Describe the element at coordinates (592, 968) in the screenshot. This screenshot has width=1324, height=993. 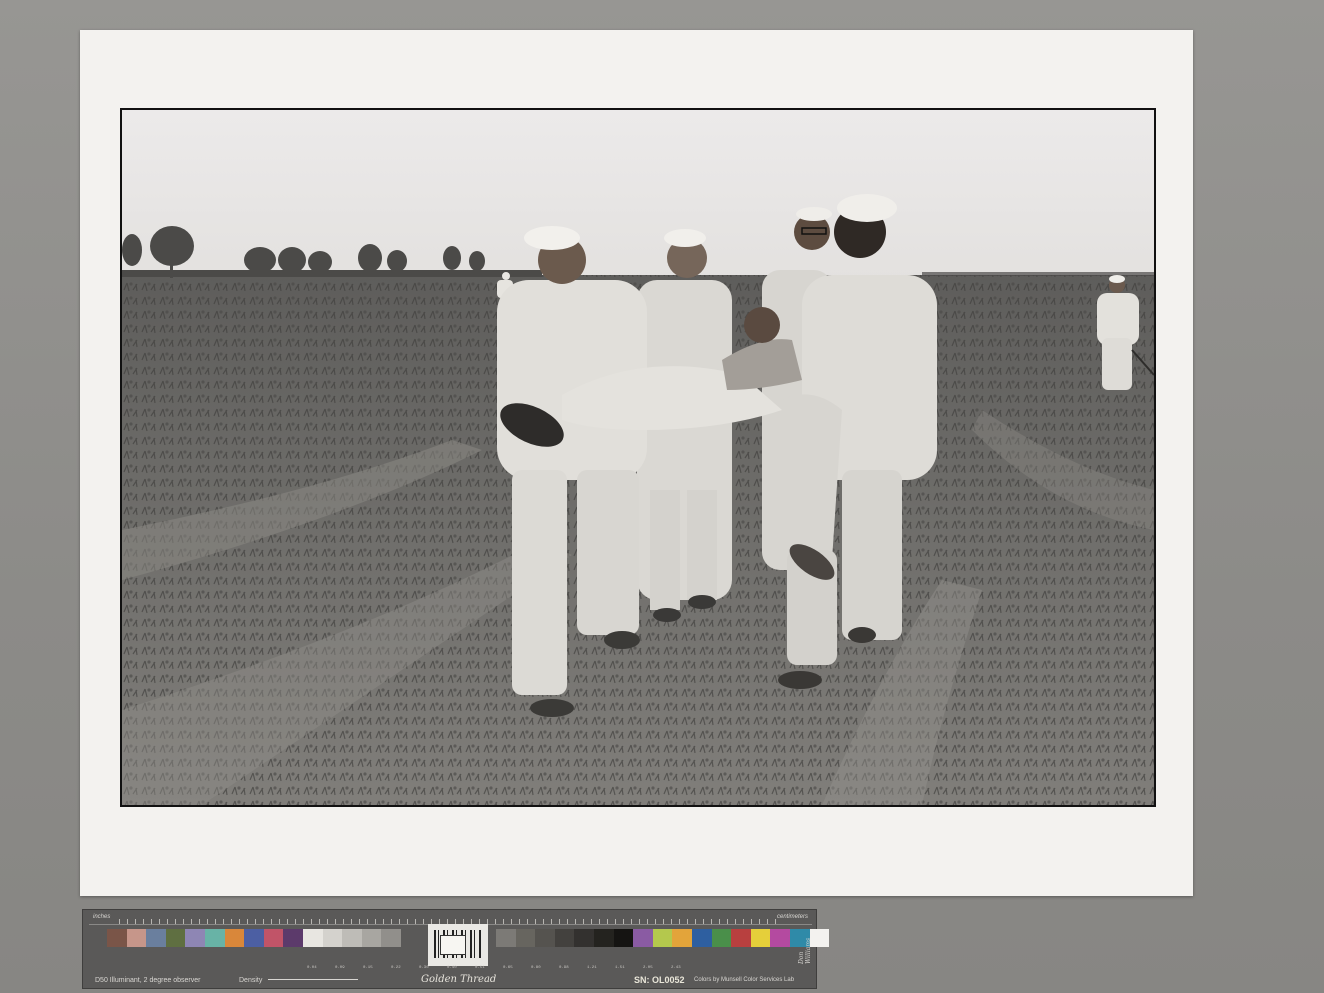
I see `density-value: 1.21` at that location.